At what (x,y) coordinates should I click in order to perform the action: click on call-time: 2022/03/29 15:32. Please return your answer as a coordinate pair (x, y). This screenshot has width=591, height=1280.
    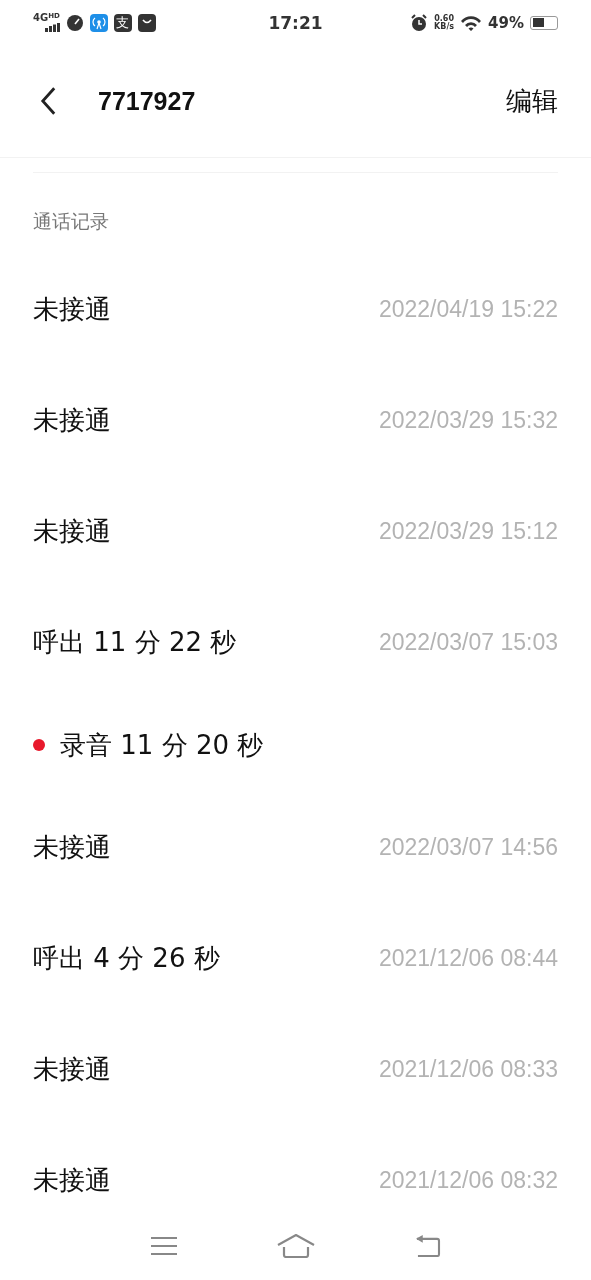
    Looking at the image, I should click on (468, 420).